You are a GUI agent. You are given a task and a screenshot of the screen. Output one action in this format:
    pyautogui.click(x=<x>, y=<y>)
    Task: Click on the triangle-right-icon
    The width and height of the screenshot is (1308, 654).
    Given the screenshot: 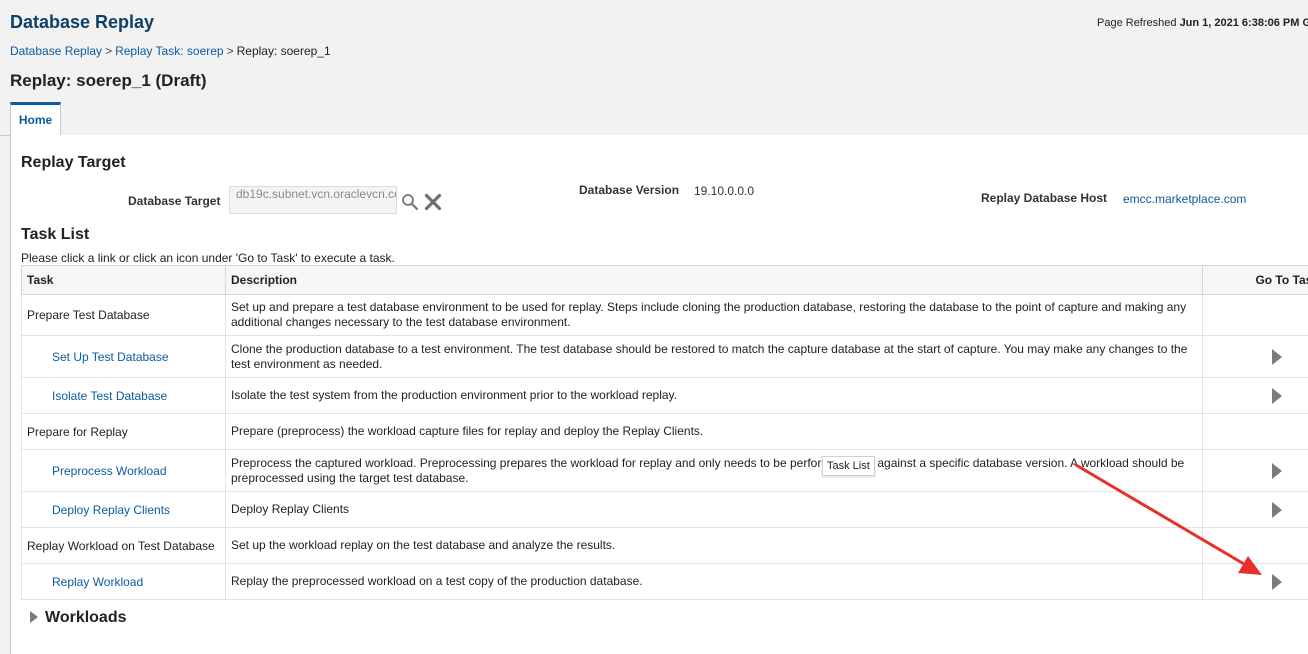 What is the action you would take?
    pyautogui.click(x=34, y=617)
    